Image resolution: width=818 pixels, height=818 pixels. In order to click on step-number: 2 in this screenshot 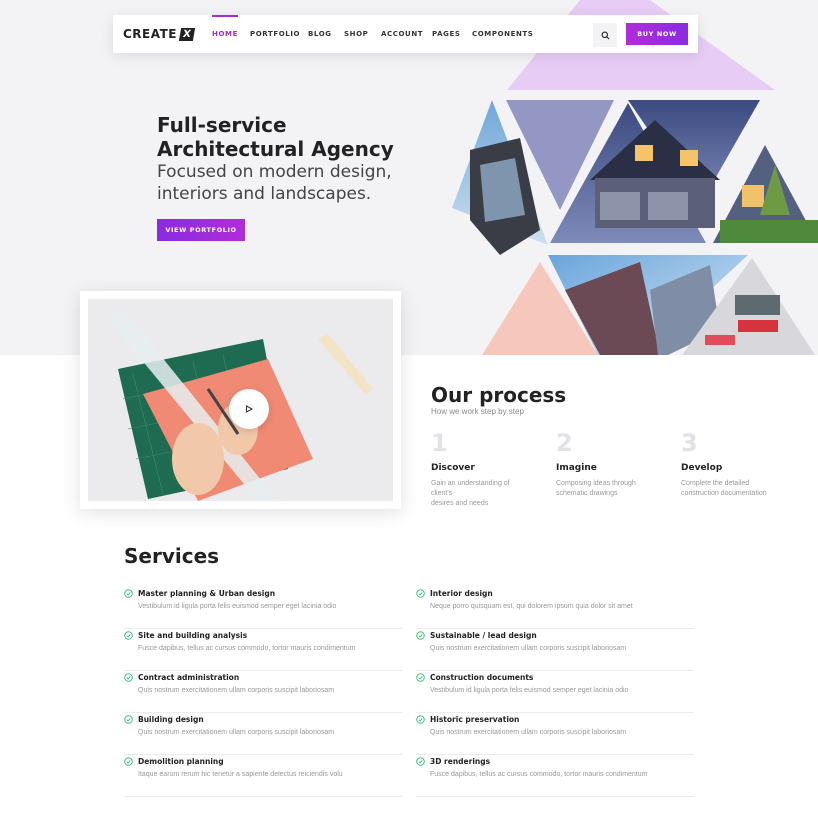, I will do `click(564, 443)`.